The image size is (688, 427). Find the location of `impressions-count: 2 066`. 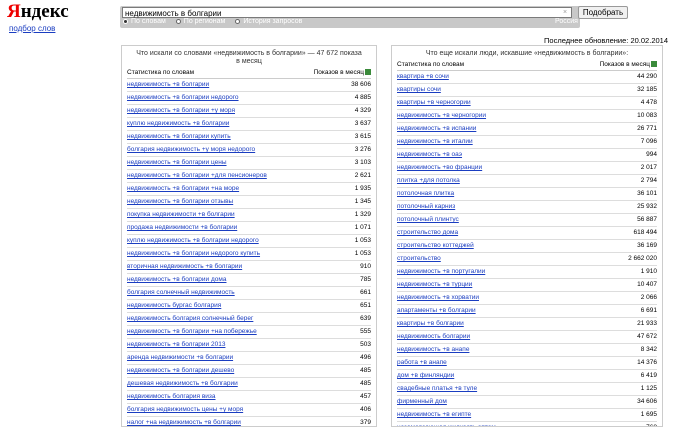

impressions-count: 2 066 is located at coordinates (648, 297).